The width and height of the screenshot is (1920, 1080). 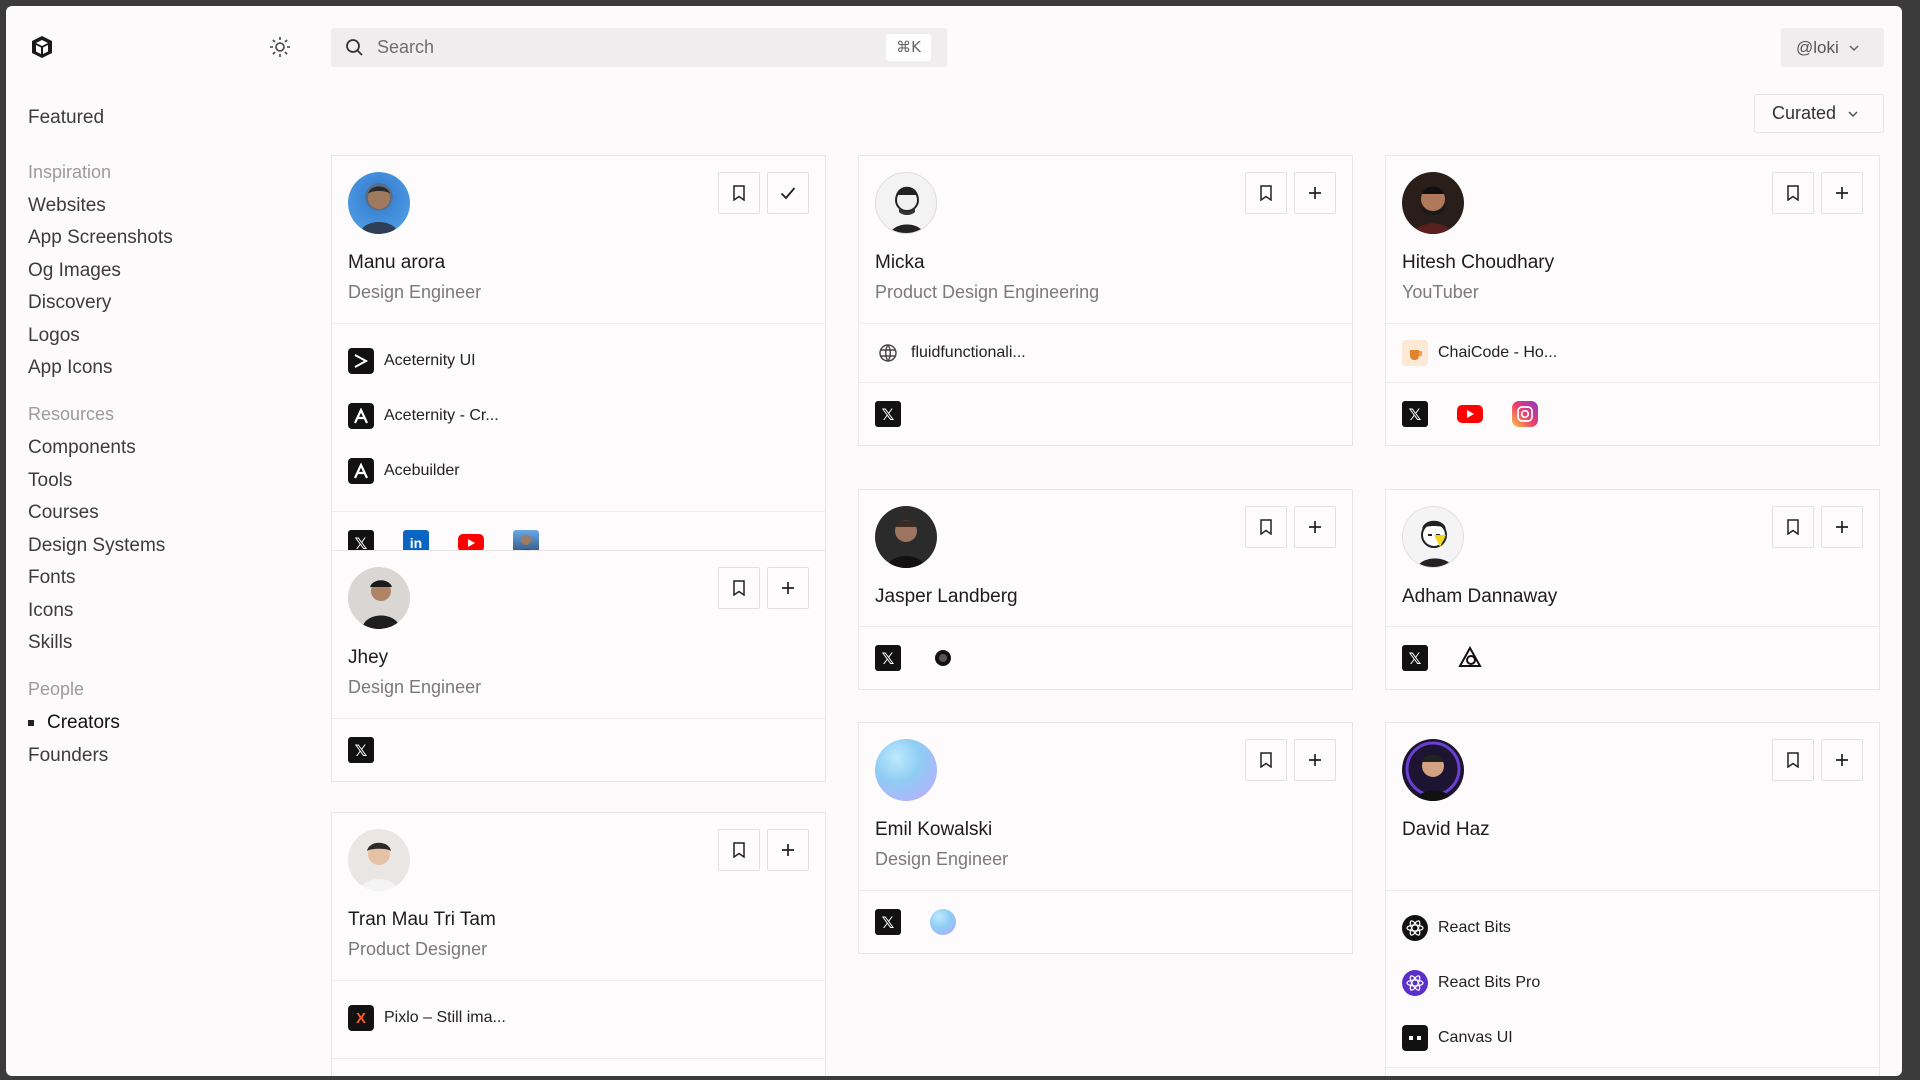 What do you see at coordinates (396, 263) in the screenshot?
I see `creator-name: Manu arora` at bounding box center [396, 263].